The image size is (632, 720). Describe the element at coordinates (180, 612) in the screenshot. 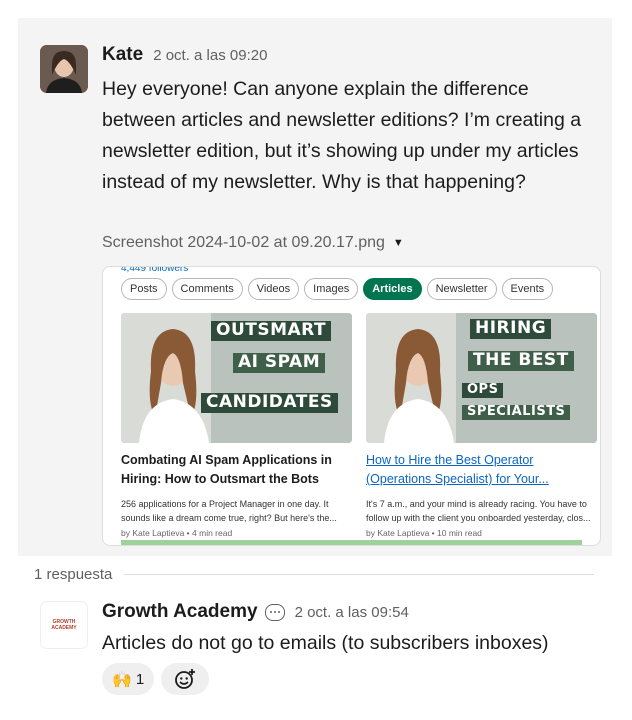

I see `reply-author: Growth Academy` at that location.